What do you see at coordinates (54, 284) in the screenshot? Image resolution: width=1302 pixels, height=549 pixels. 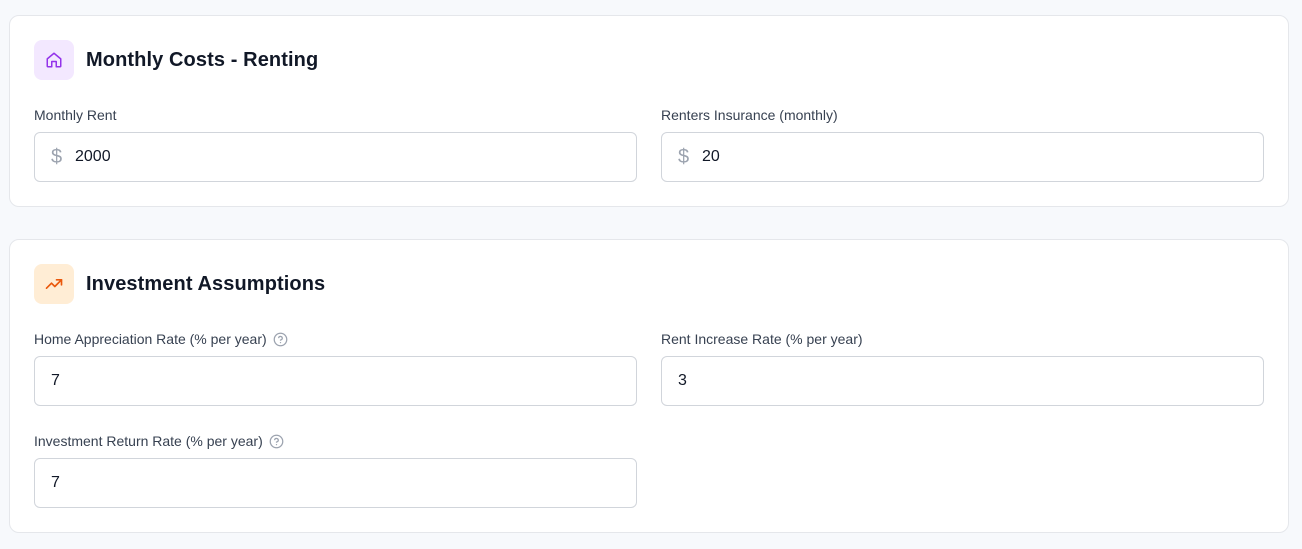 I see `trending-up-icon` at bounding box center [54, 284].